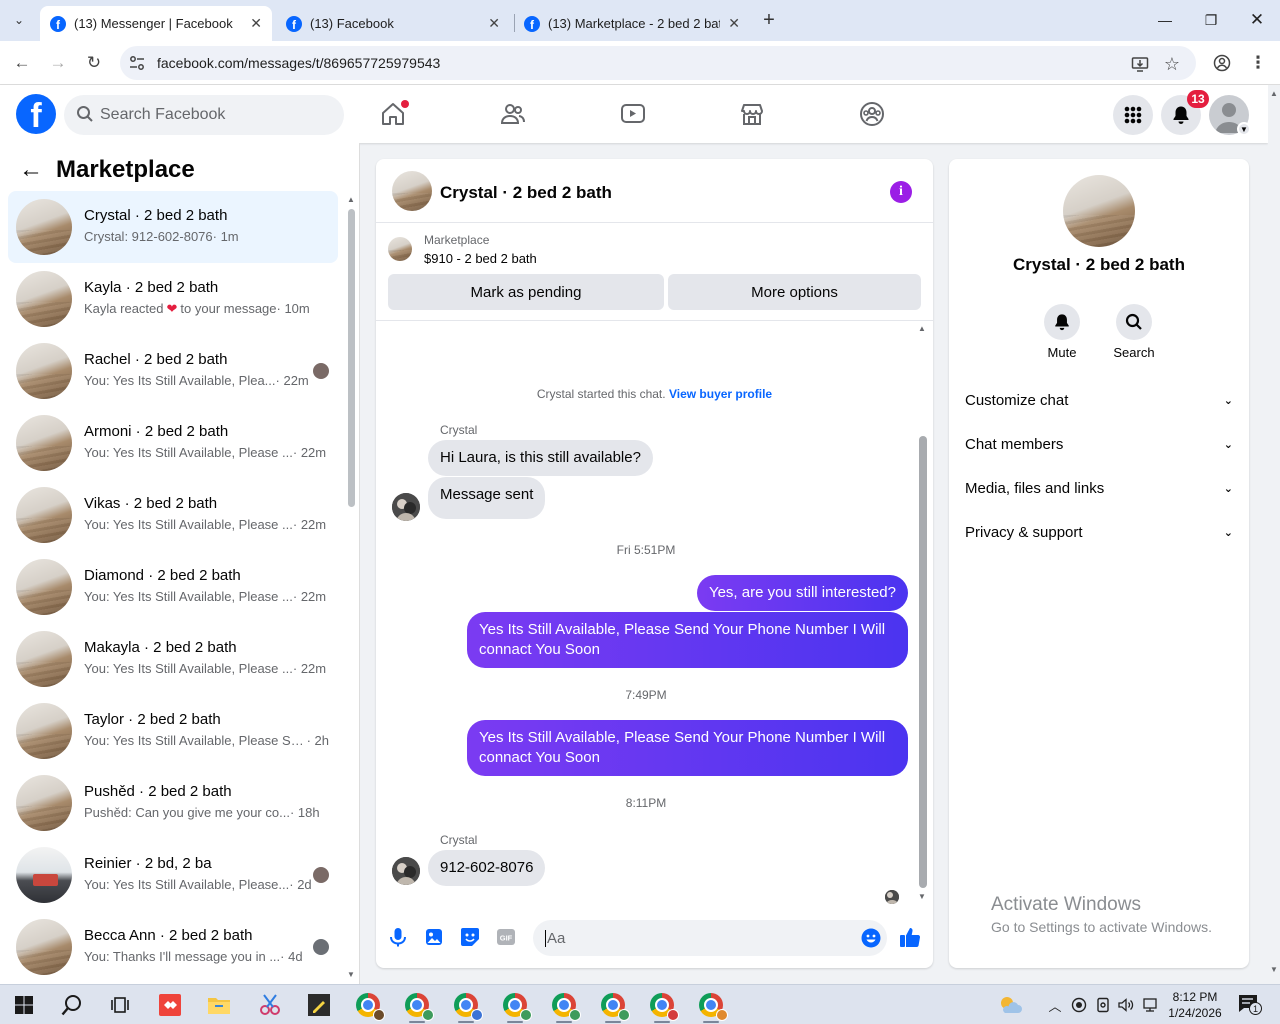  Describe the element at coordinates (513, 114) in the screenshot. I see `friends-icon` at that location.